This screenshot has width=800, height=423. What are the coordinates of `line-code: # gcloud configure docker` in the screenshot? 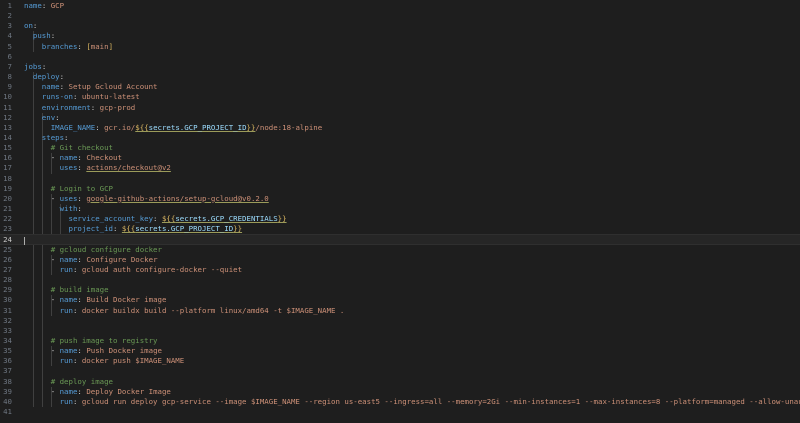 It's located at (93, 250).